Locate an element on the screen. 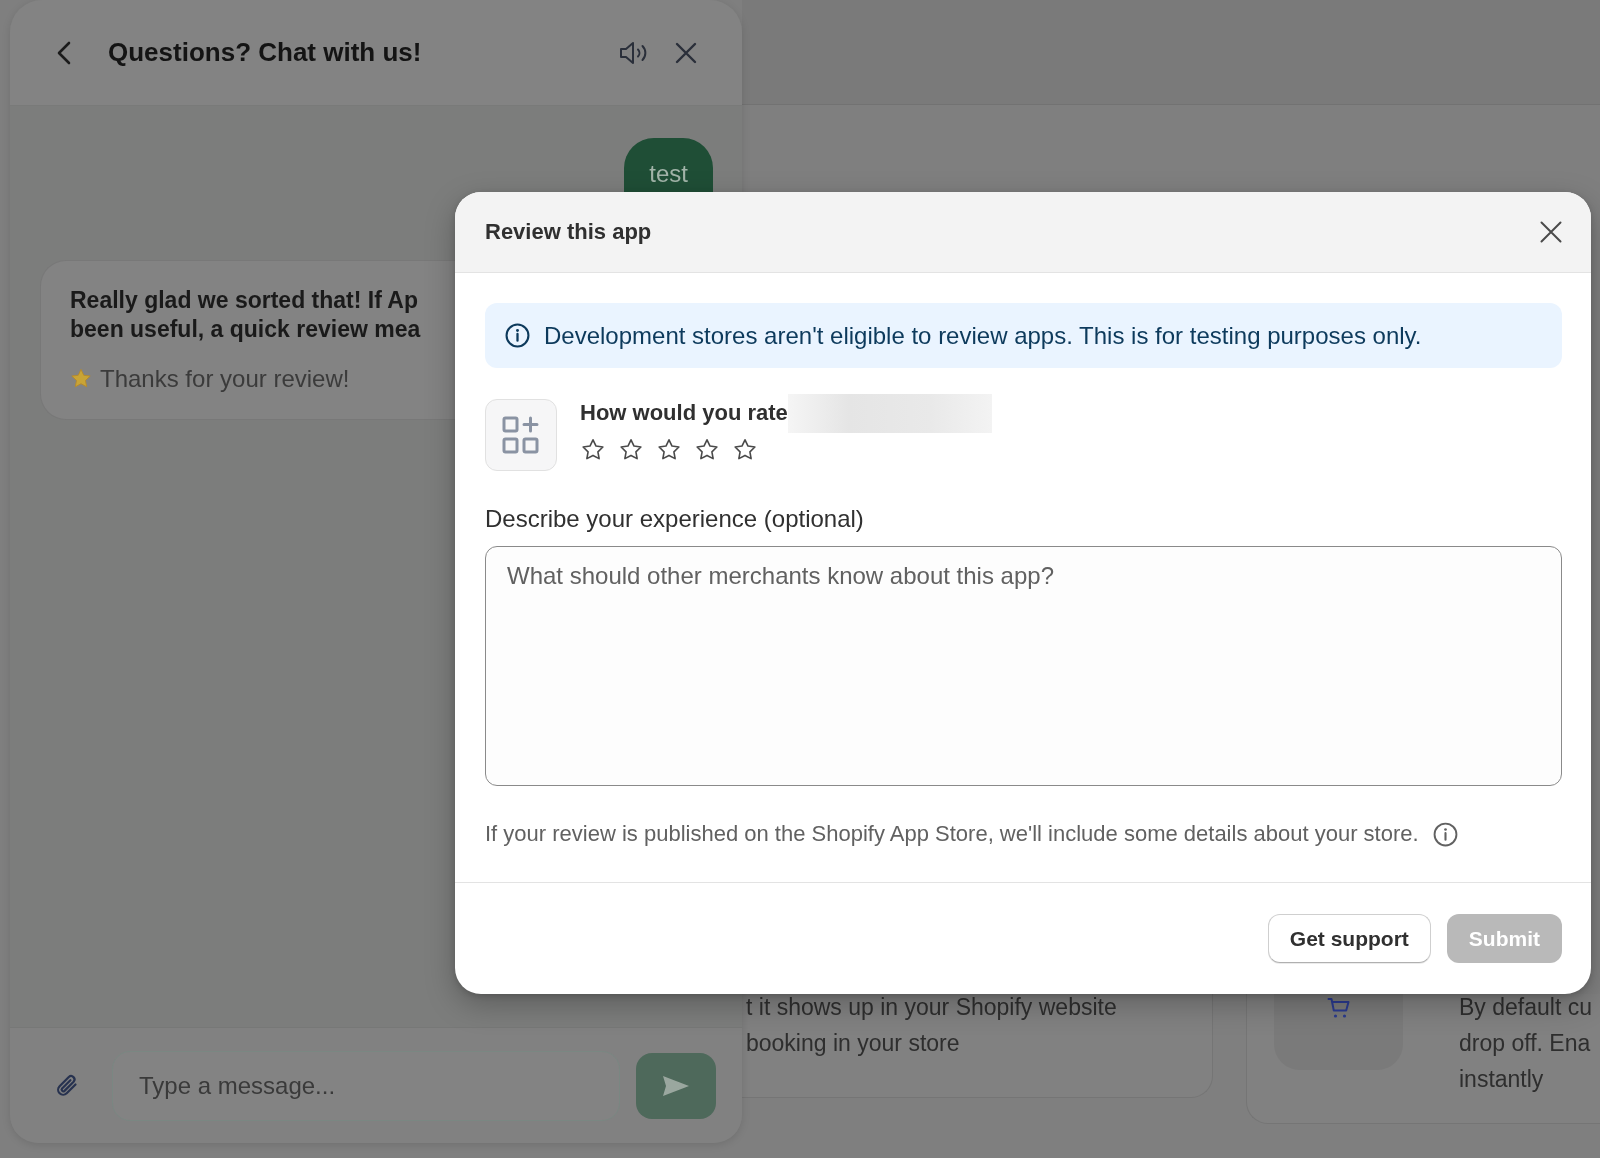 This screenshot has width=1600, height=1158. speaker-icon is located at coordinates (634, 52).